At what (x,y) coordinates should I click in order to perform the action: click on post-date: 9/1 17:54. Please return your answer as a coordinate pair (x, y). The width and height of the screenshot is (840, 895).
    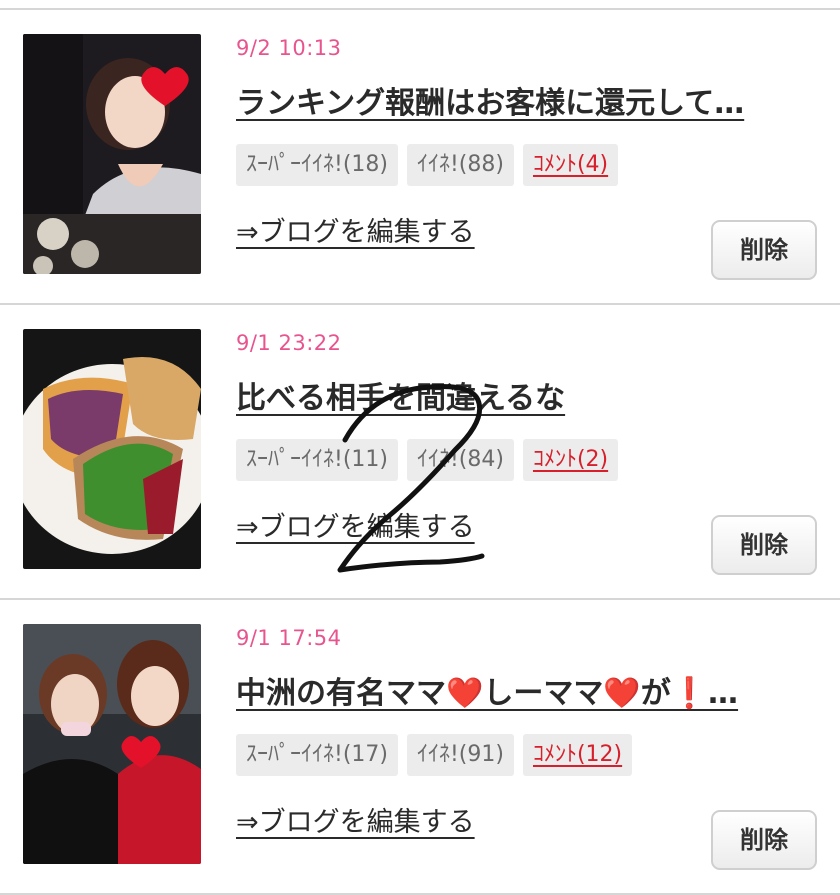
    Looking at the image, I should click on (289, 638).